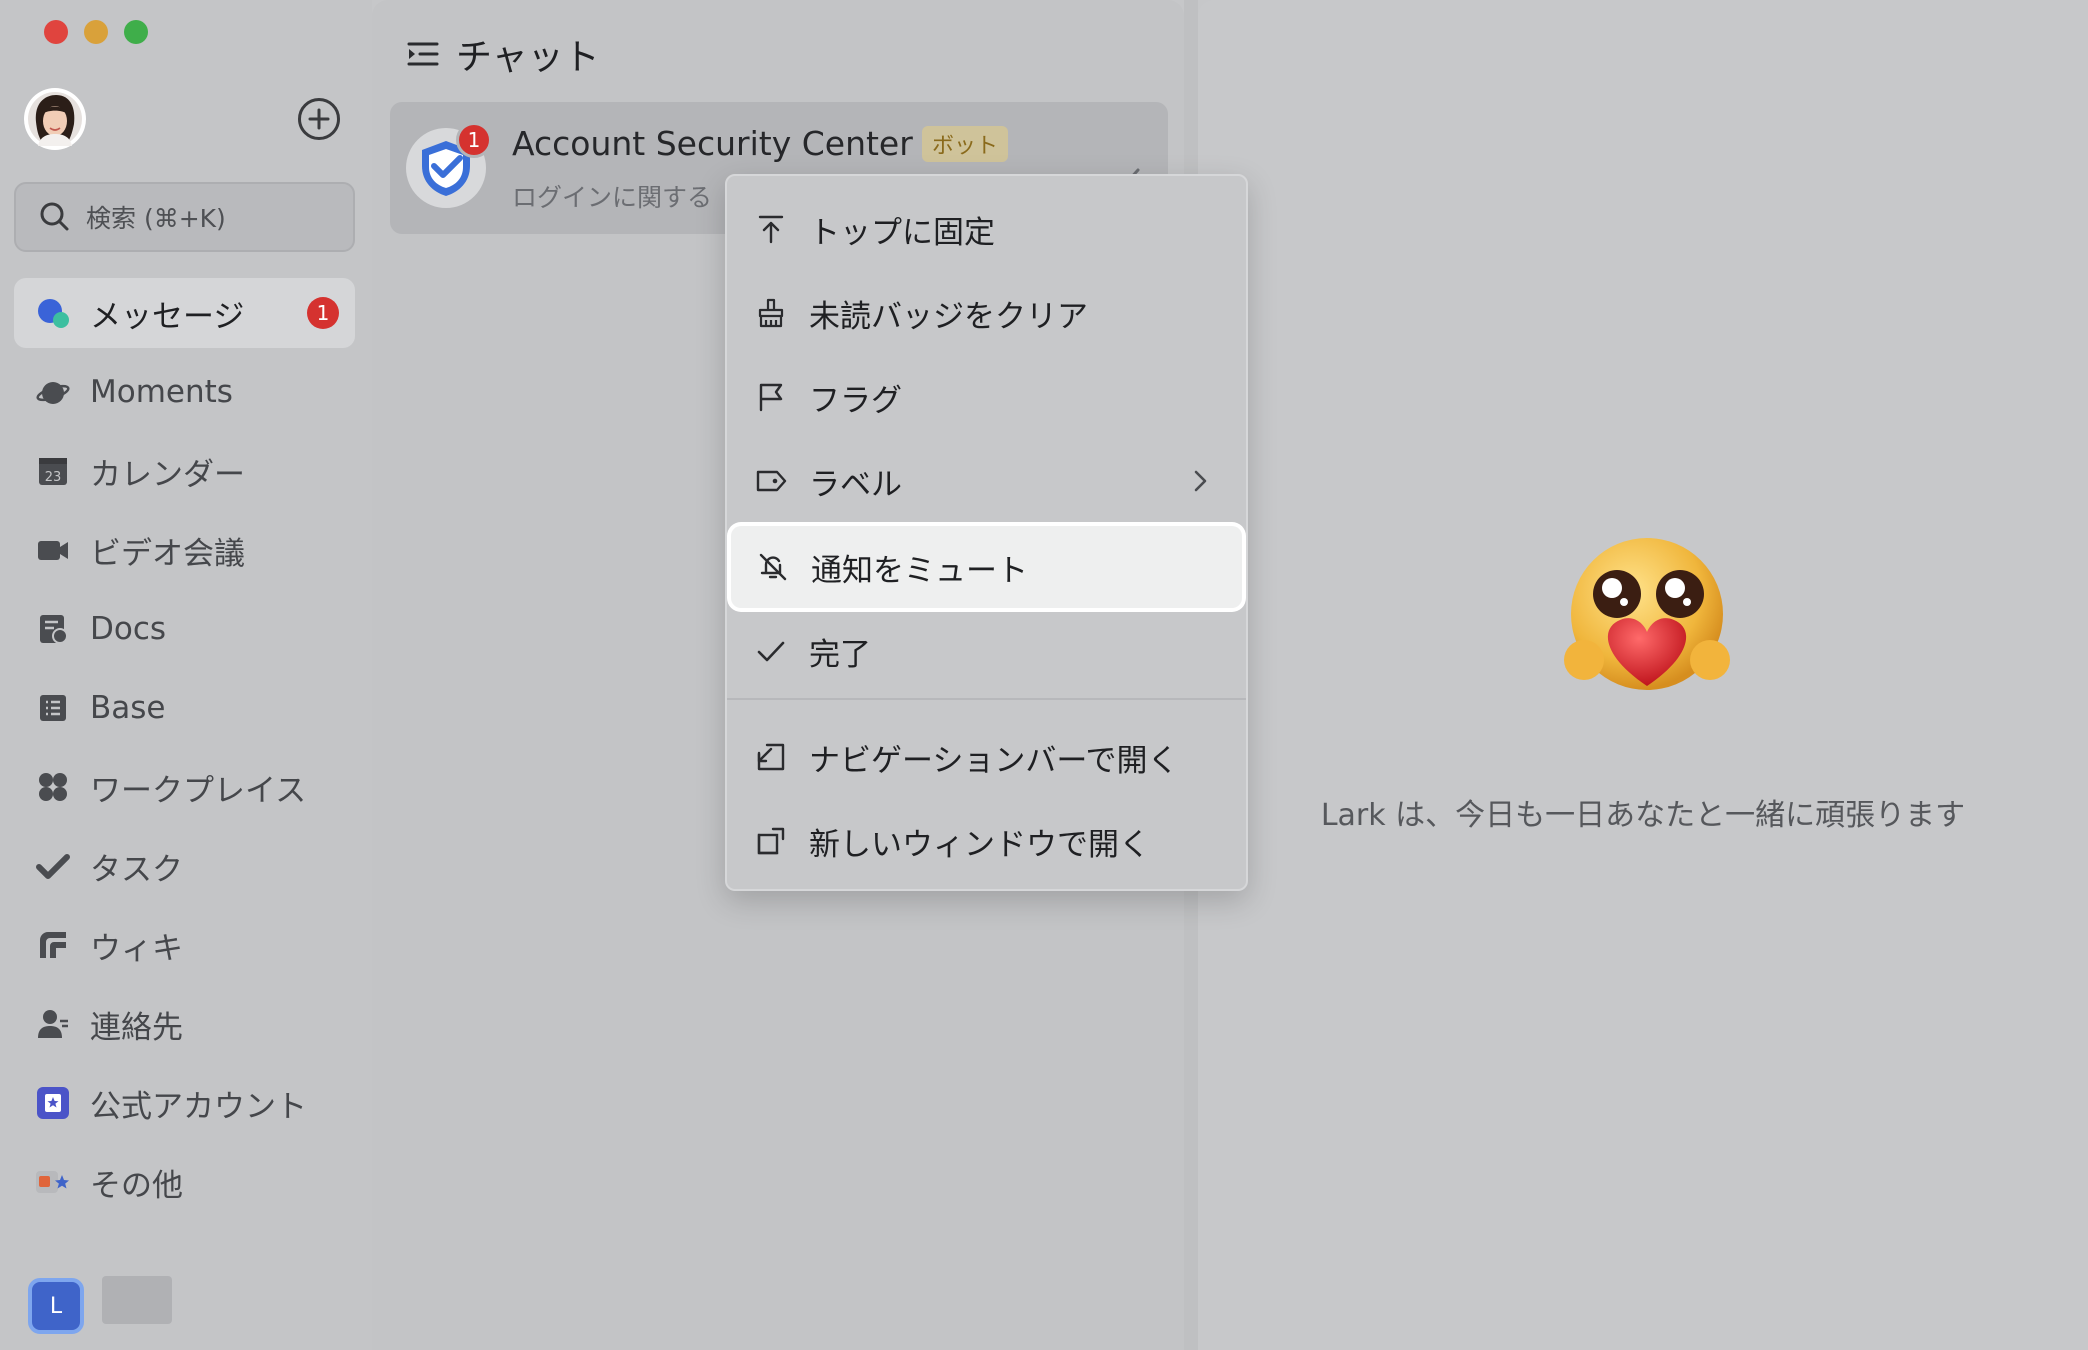  I want to click on sidebar-item-label: タスク, so click(136, 869).